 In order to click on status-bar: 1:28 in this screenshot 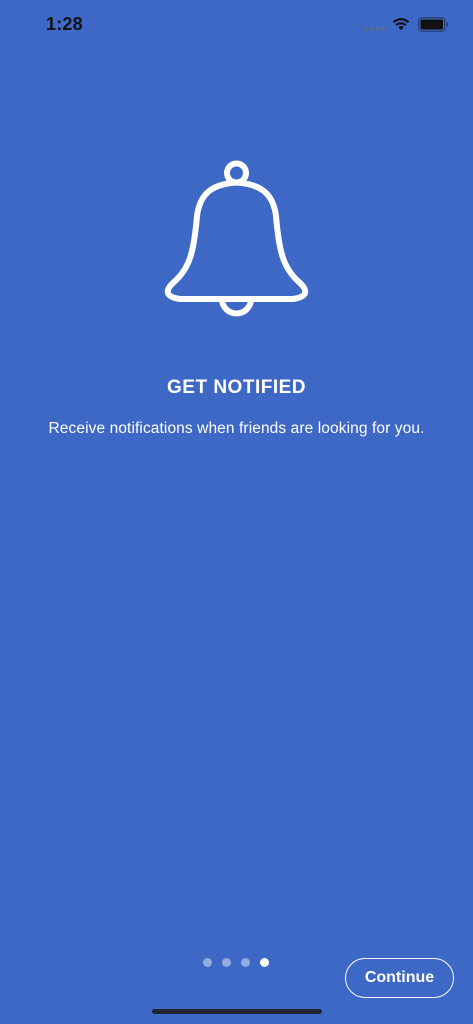, I will do `click(236, 25)`.